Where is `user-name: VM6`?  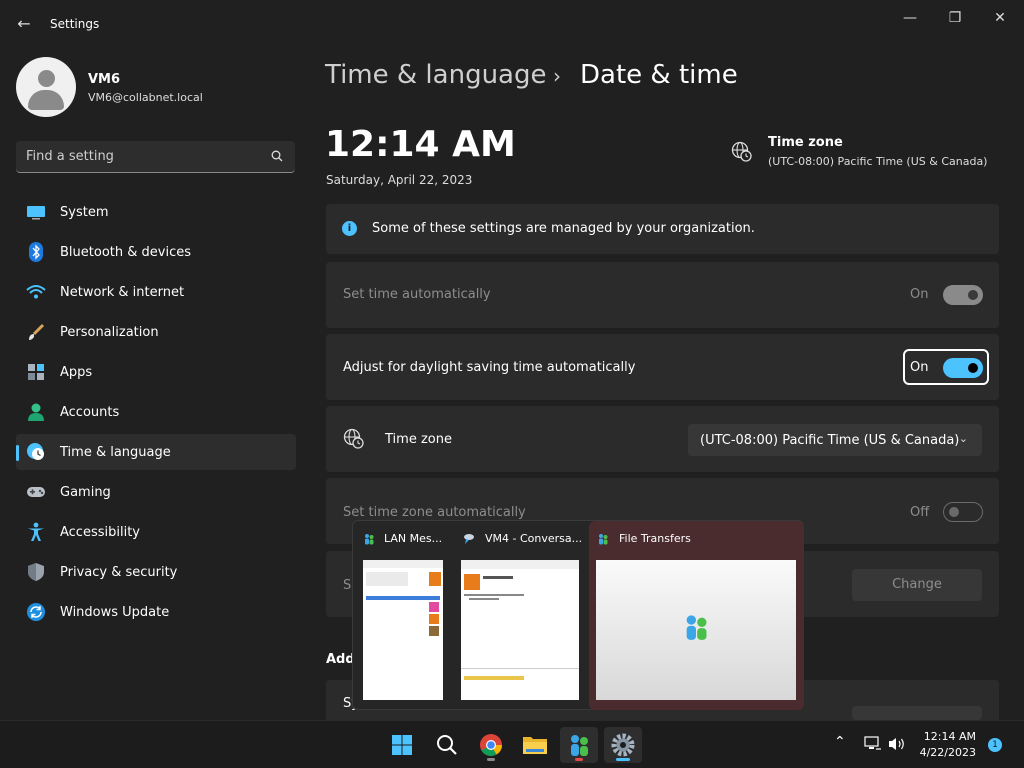
user-name: VM6 is located at coordinates (104, 79).